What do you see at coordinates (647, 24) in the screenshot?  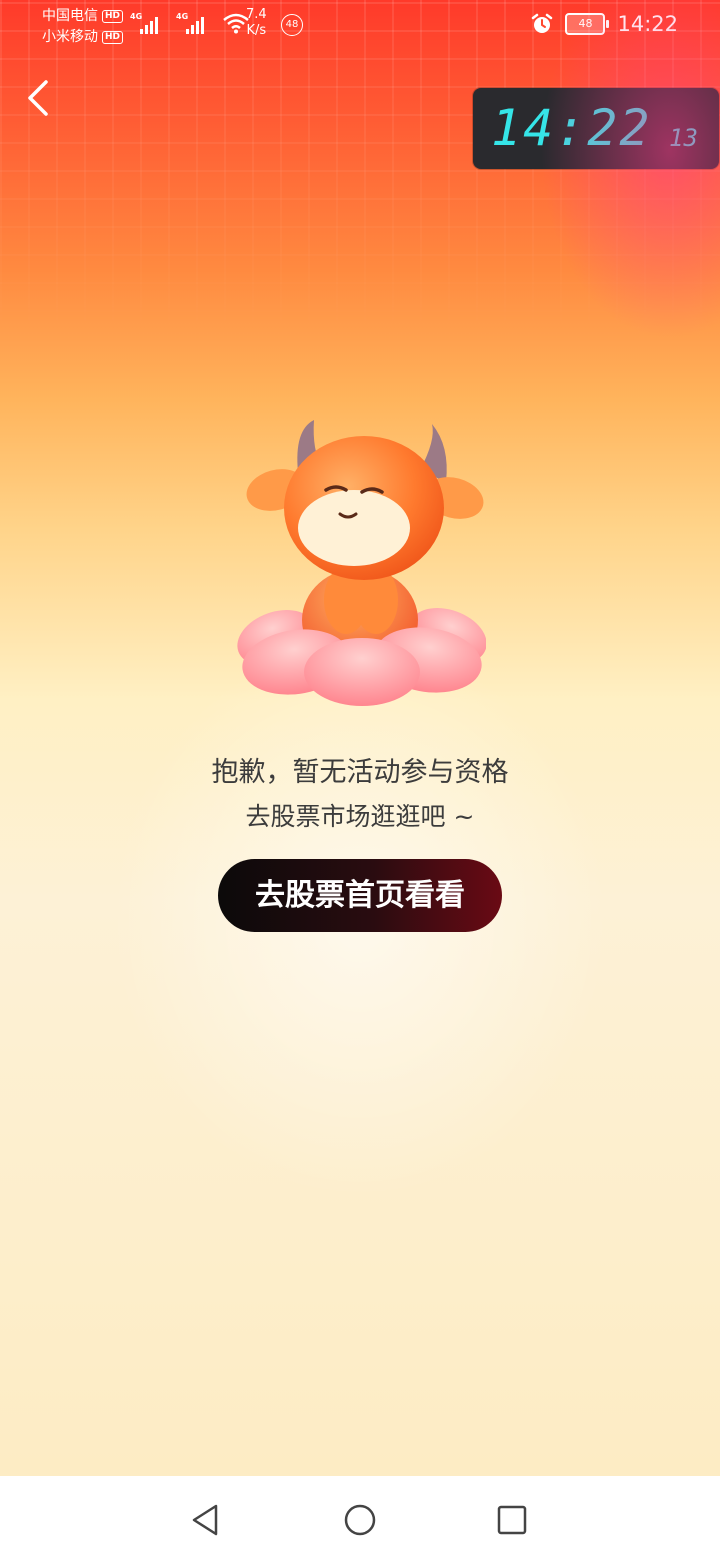 I see `status-time: 14:22` at bounding box center [647, 24].